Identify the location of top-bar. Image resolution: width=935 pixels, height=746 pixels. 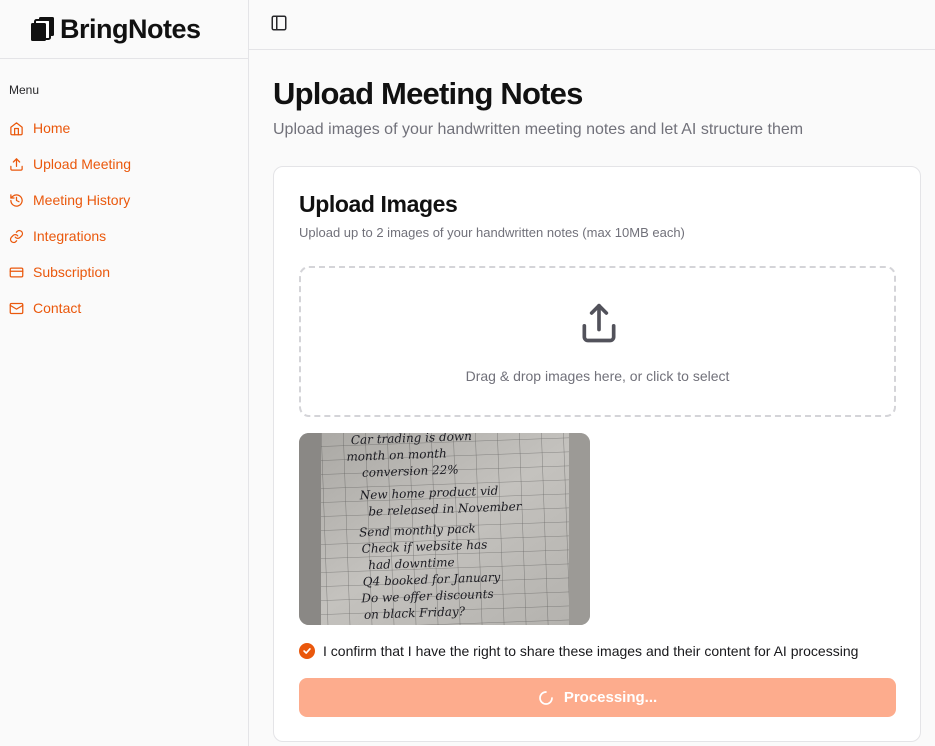
(592, 25).